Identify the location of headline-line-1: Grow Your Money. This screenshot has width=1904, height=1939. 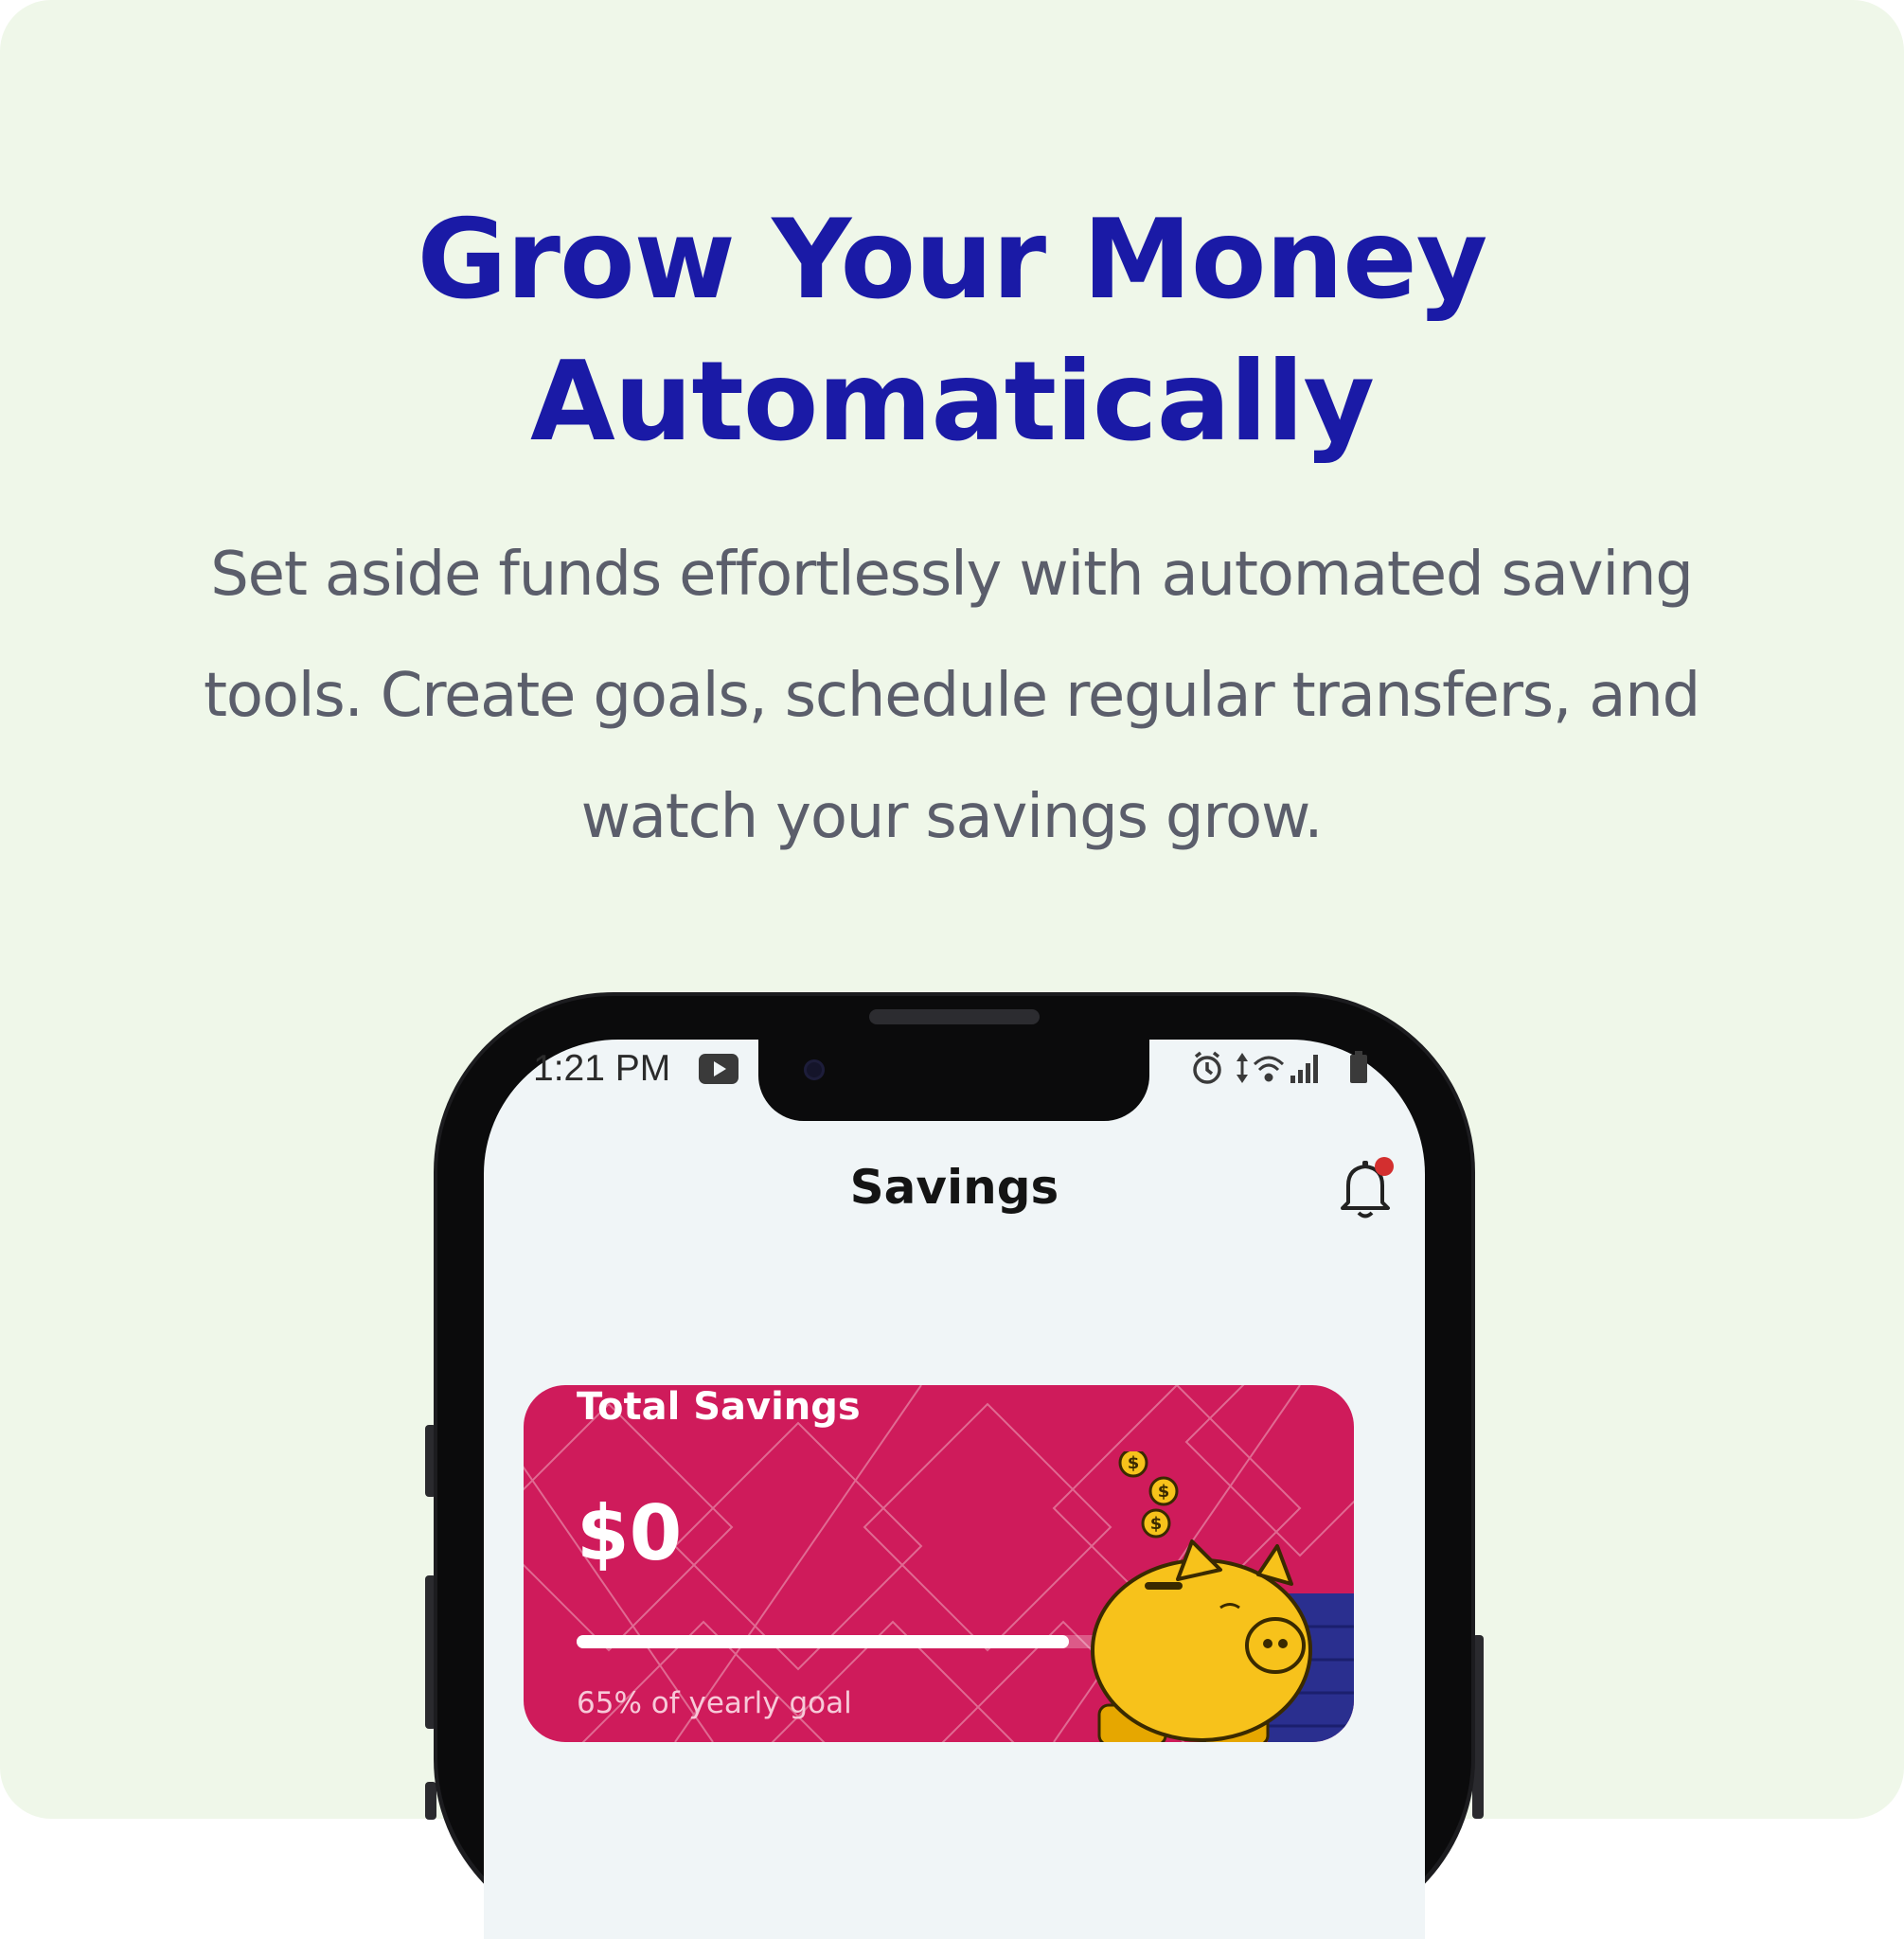
(952, 260).